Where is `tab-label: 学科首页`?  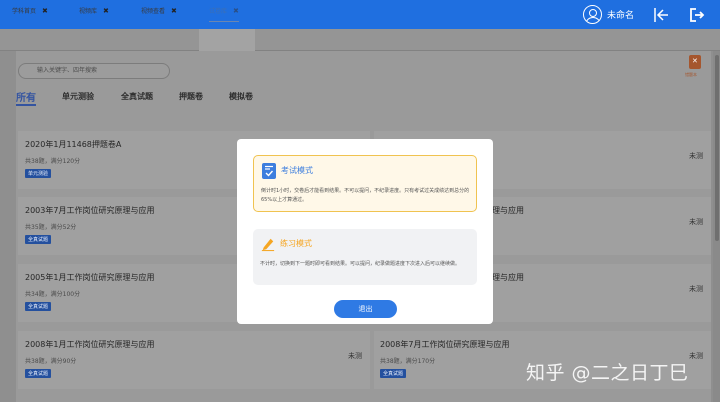
tab-label: 学科首页 is located at coordinates (24, 11).